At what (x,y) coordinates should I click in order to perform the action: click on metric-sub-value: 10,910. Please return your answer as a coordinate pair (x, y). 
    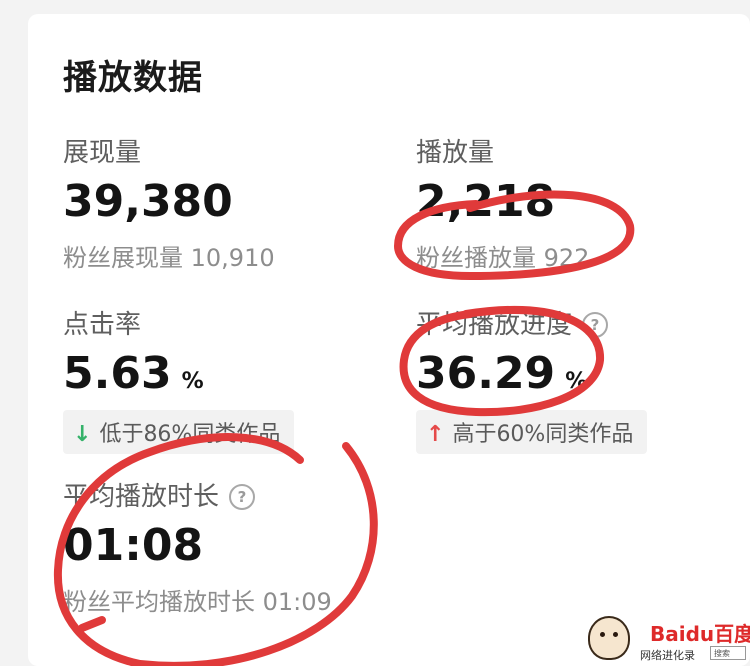
    Looking at the image, I should click on (232, 258).